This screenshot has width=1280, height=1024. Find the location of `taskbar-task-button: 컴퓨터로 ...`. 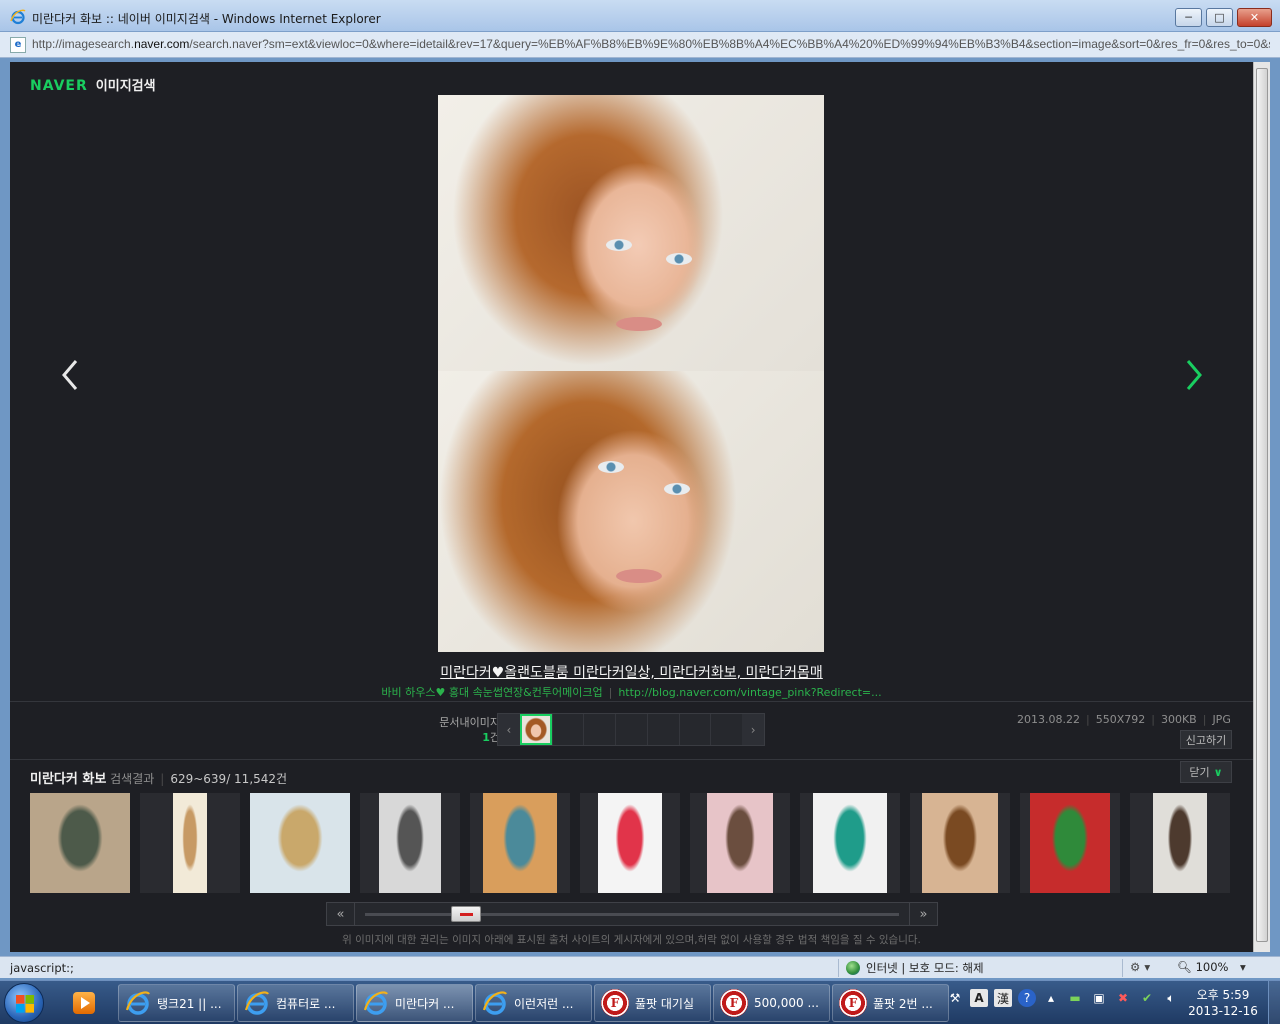

taskbar-task-button: 컴퓨터로 ... is located at coordinates (295, 1003).